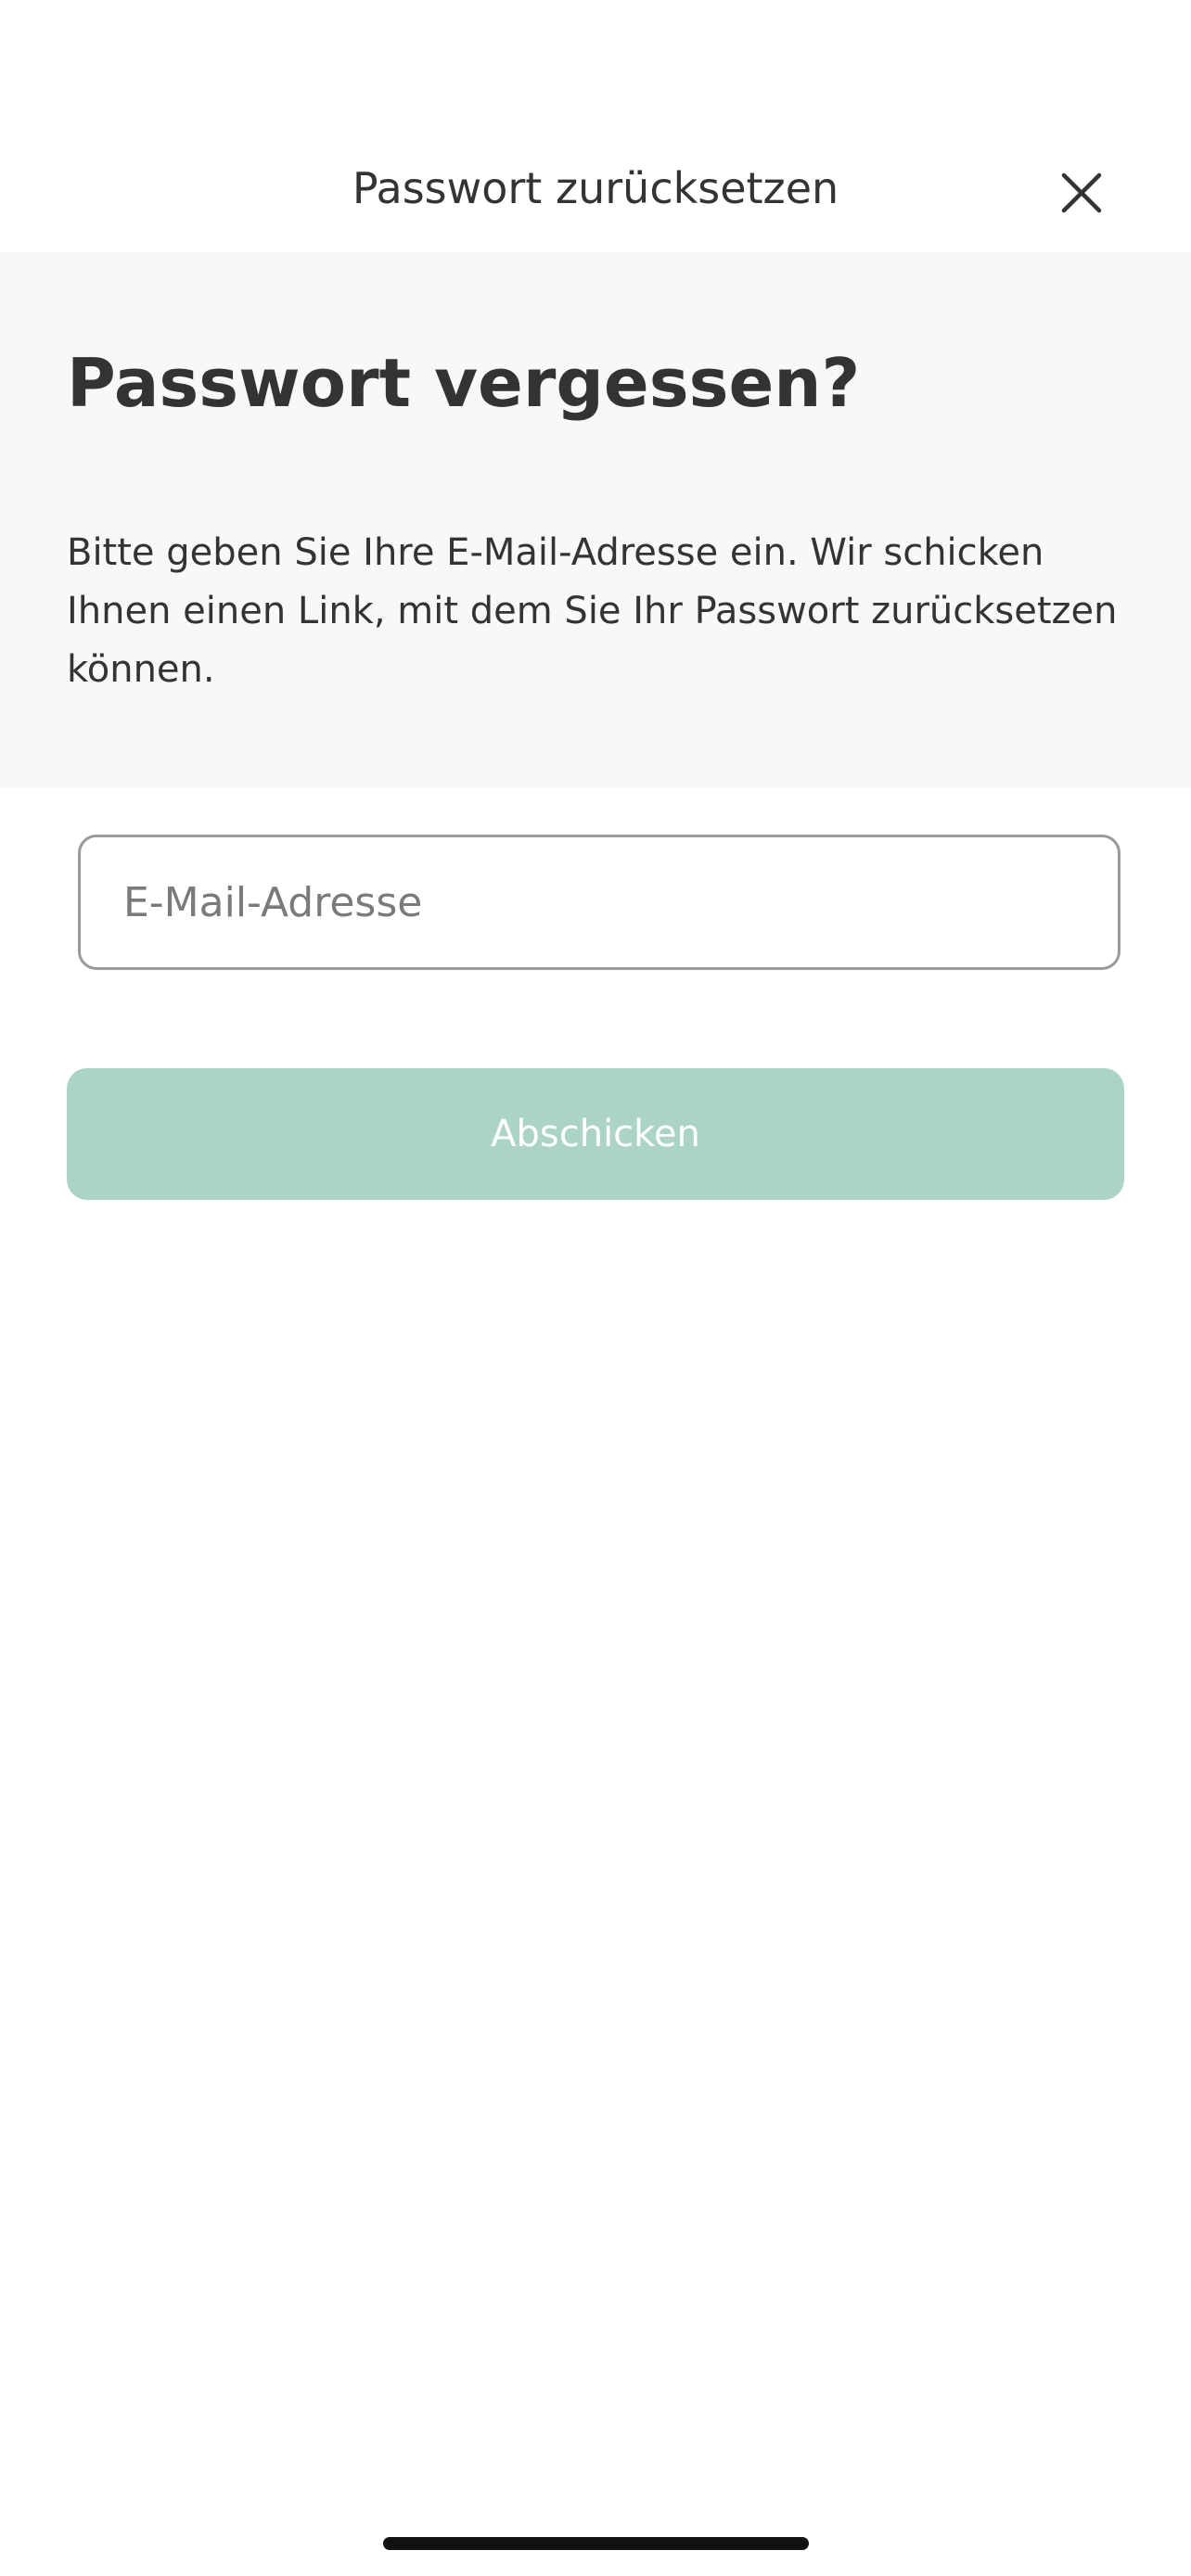 This screenshot has width=1191, height=2576. I want to click on close-icon, so click(1081, 192).